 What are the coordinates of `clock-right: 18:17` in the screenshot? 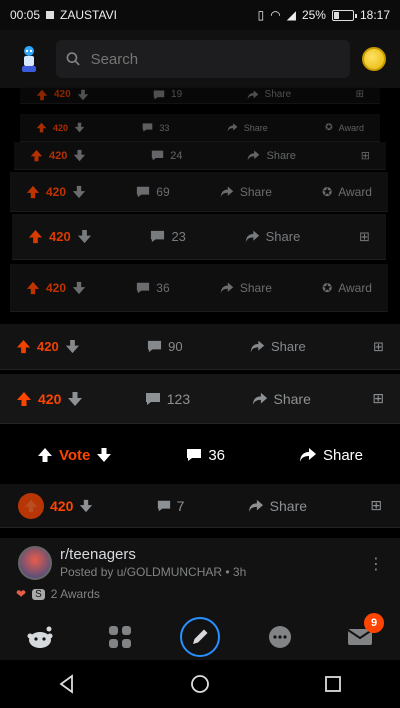 It's located at (374, 15).